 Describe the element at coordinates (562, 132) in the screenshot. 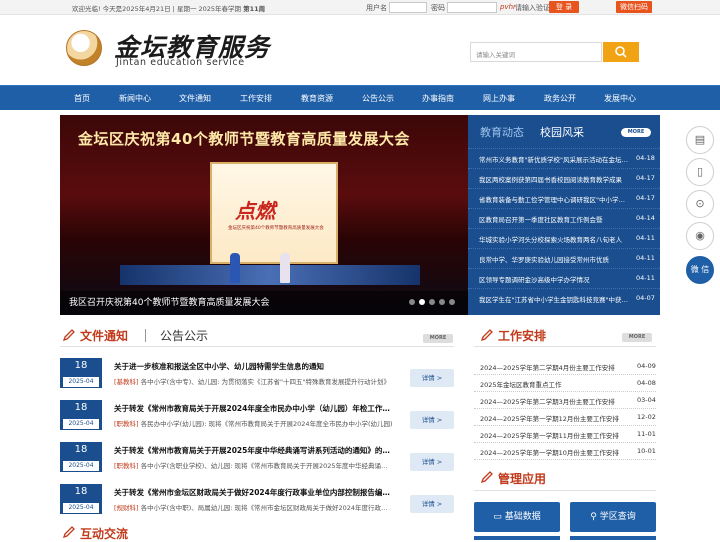

I see `tab-campus: 校园风采` at that location.